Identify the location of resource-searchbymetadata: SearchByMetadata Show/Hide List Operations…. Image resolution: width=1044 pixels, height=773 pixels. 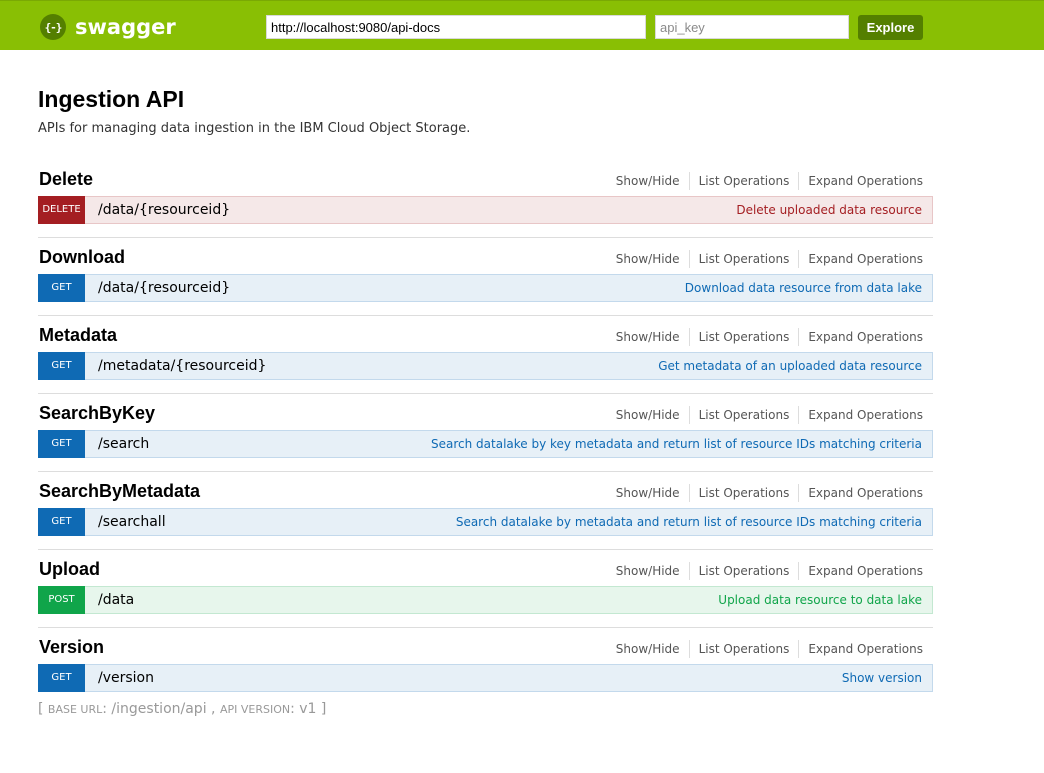
(485, 510).